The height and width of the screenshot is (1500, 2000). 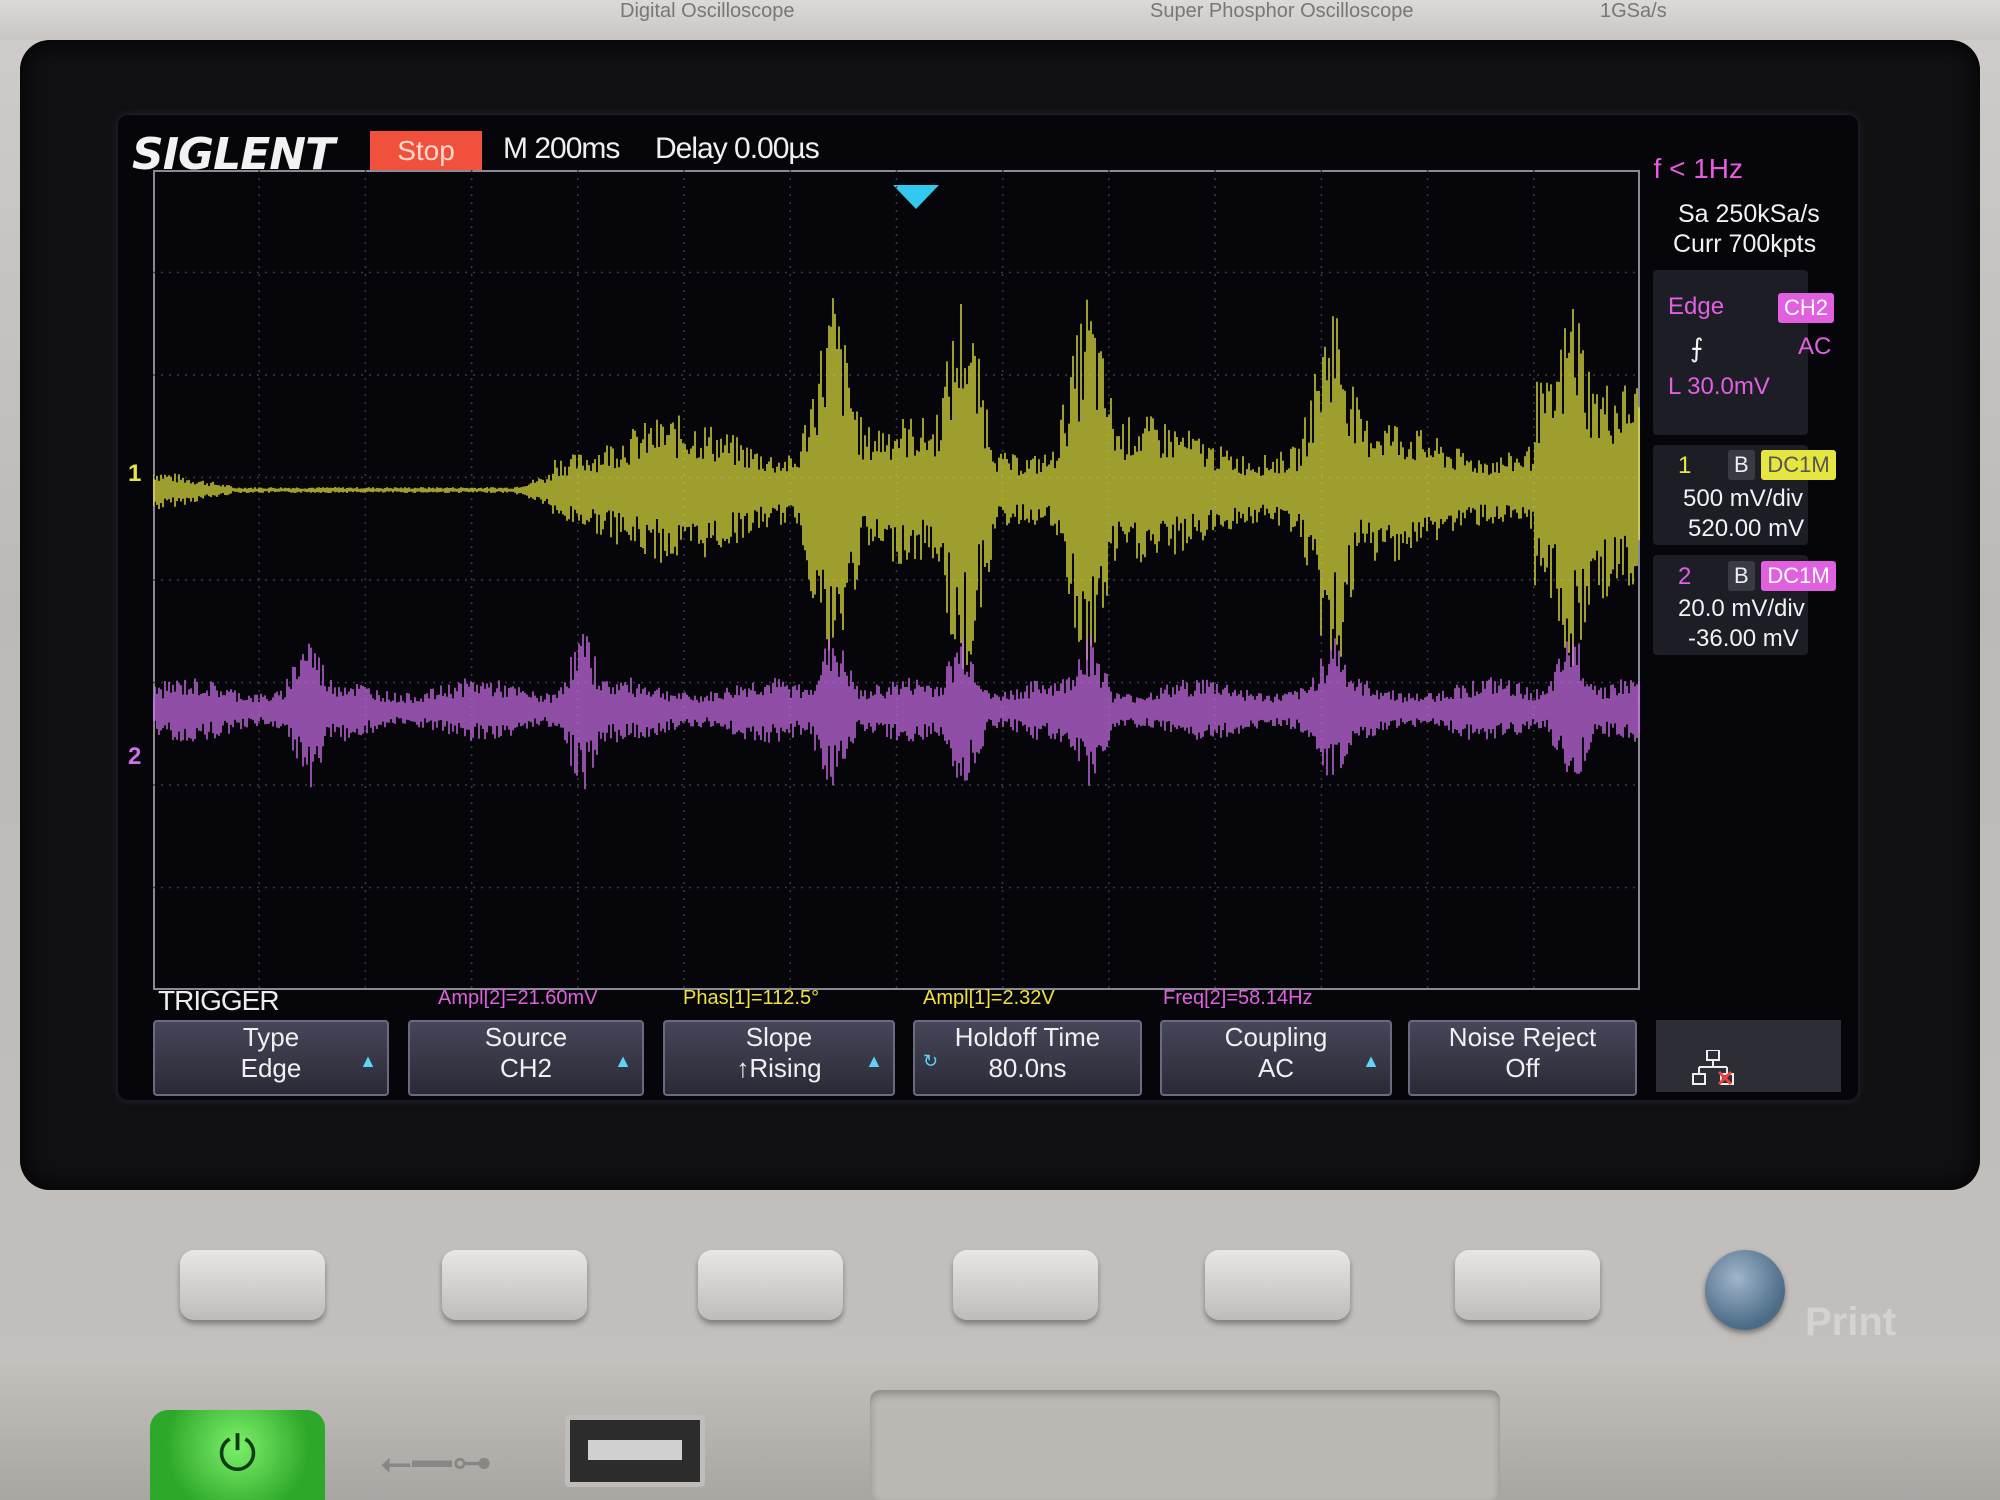 I want to click on softkey-coupling: Coupling AC ▲, so click(x=1276, y=1058).